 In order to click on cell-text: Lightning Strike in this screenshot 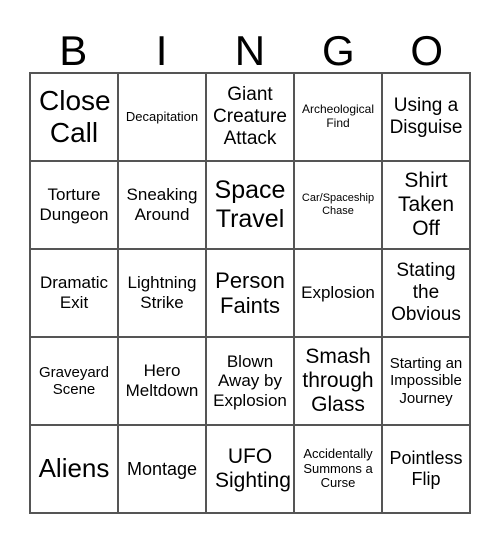, I will do `click(162, 292)`.